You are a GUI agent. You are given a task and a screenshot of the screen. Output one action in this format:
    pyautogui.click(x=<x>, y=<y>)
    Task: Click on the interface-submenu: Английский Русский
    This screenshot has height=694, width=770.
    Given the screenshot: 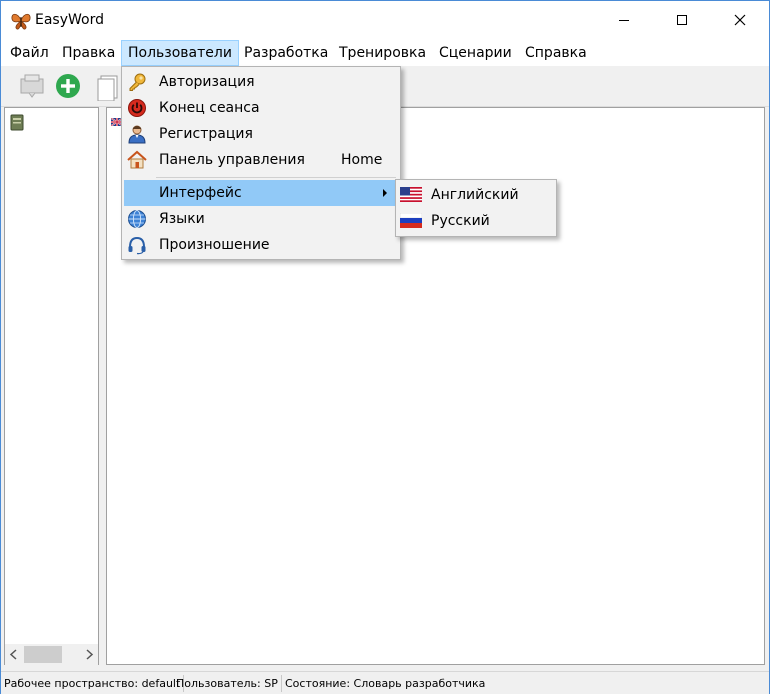 What is the action you would take?
    pyautogui.click(x=476, y=208)
    